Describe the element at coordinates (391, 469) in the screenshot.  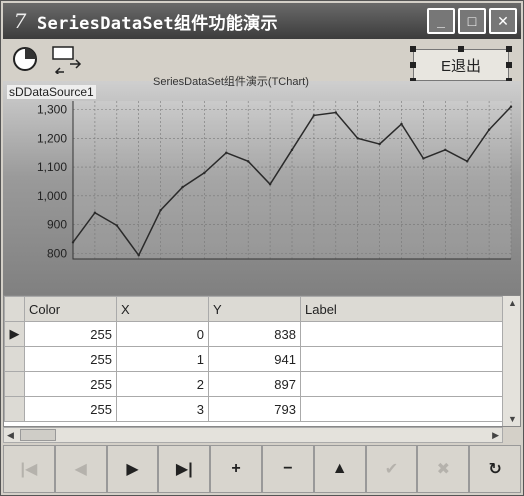
I see `nav-post-button: ✔` at that location.